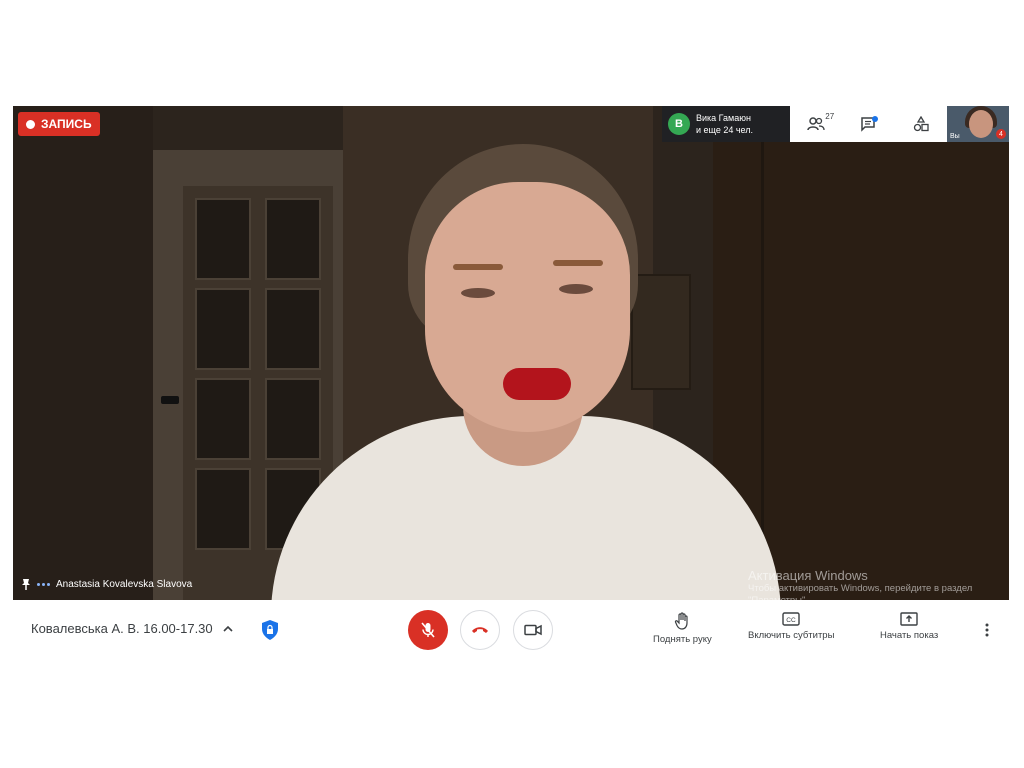 The image size is (1024, 768). I want to click on camera-toggle-button, so click(533, 630).